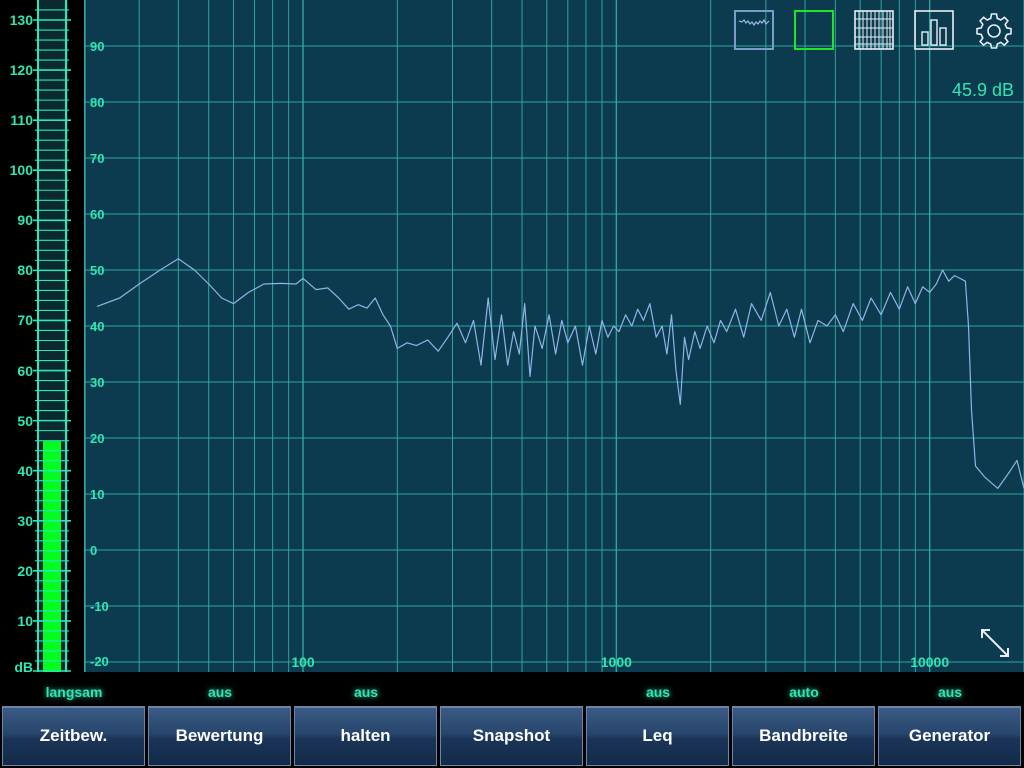 The height and width of the screenshot is (768, 1024). Describe the element at coordinates (994, 30) in the screenshot. I see `settings-gear-icon` at that location.